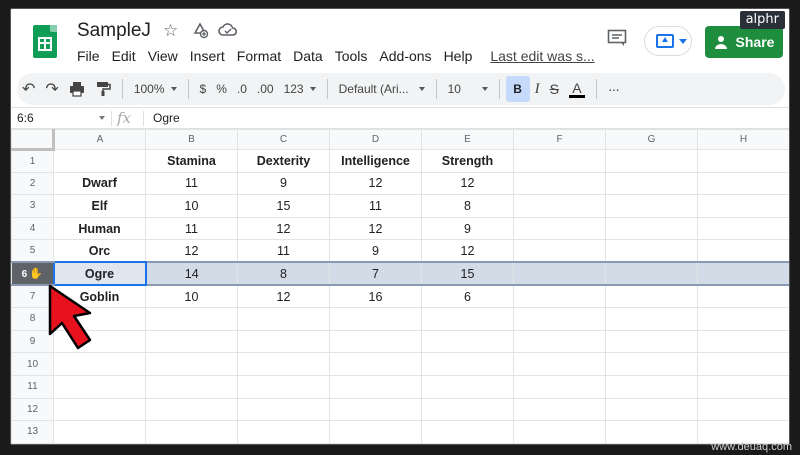 Image resolution: width=800 pixels, height=455 pixels. Describe the element at coordinates (308, 57) in the screenshot. I see `menu-data: Data` at that location.